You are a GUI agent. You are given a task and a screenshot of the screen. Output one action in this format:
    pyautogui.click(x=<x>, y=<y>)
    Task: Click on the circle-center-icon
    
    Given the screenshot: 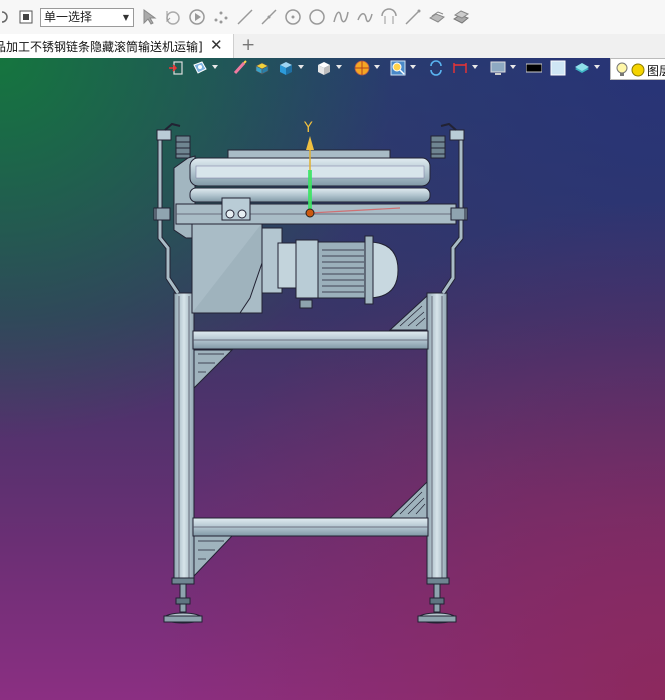 What is the action you would take?
    pyautogui.click(x=293, y=17)
    